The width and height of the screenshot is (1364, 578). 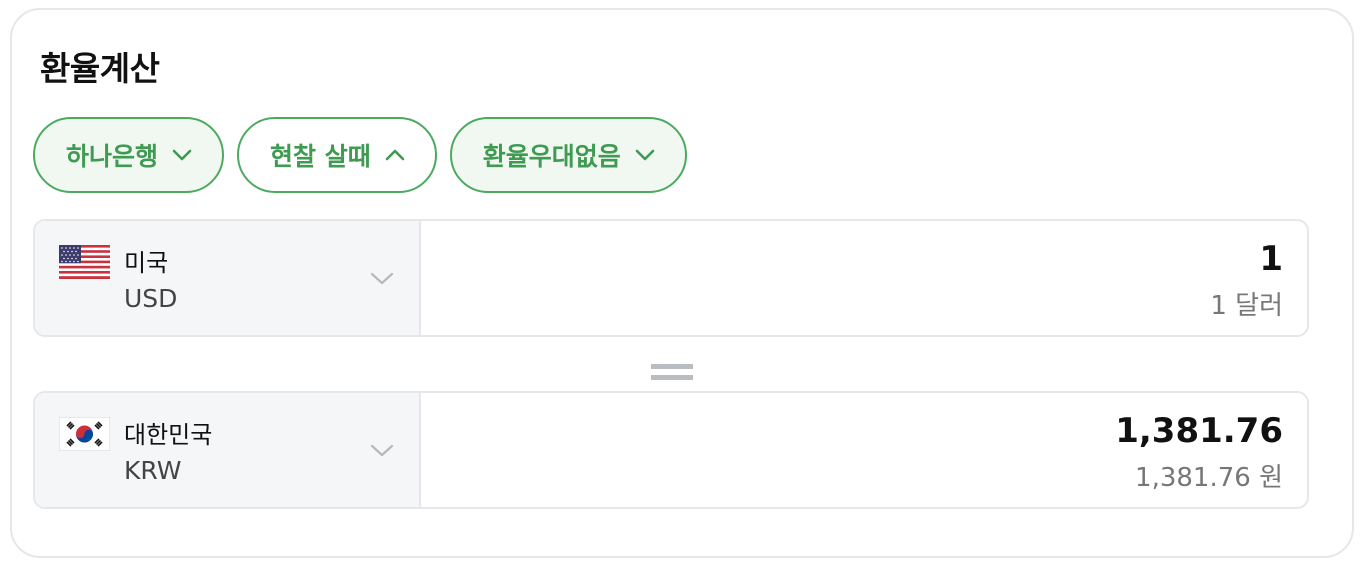 What do you see at coordinates (151, 298) in the screenshot?
I see `from-currency-code: USD` at bounding box center [151, 298].